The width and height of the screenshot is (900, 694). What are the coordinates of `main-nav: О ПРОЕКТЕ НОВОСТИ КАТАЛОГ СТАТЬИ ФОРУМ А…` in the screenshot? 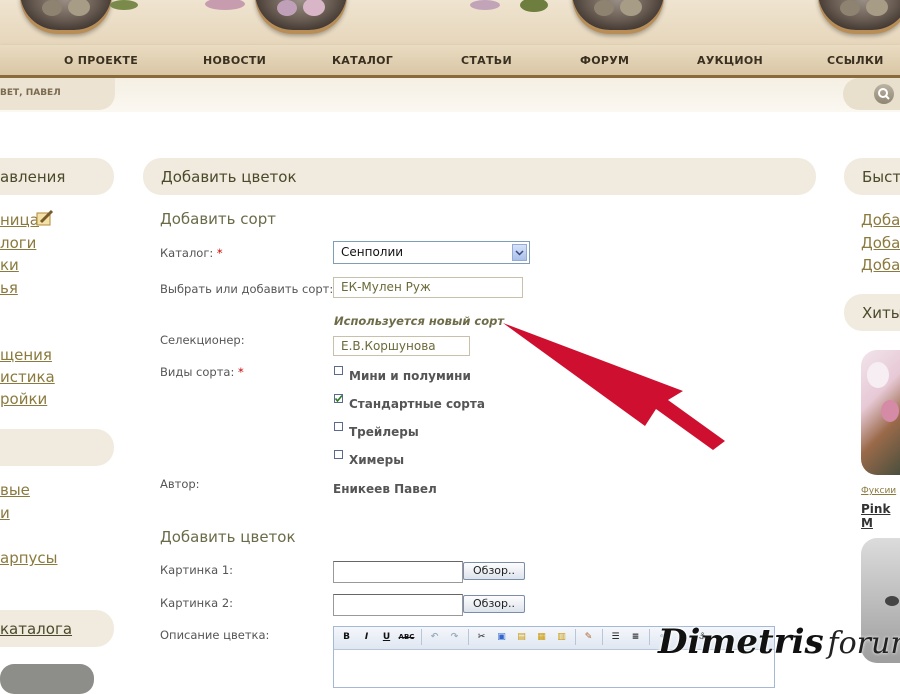 It's located at (450, 61).